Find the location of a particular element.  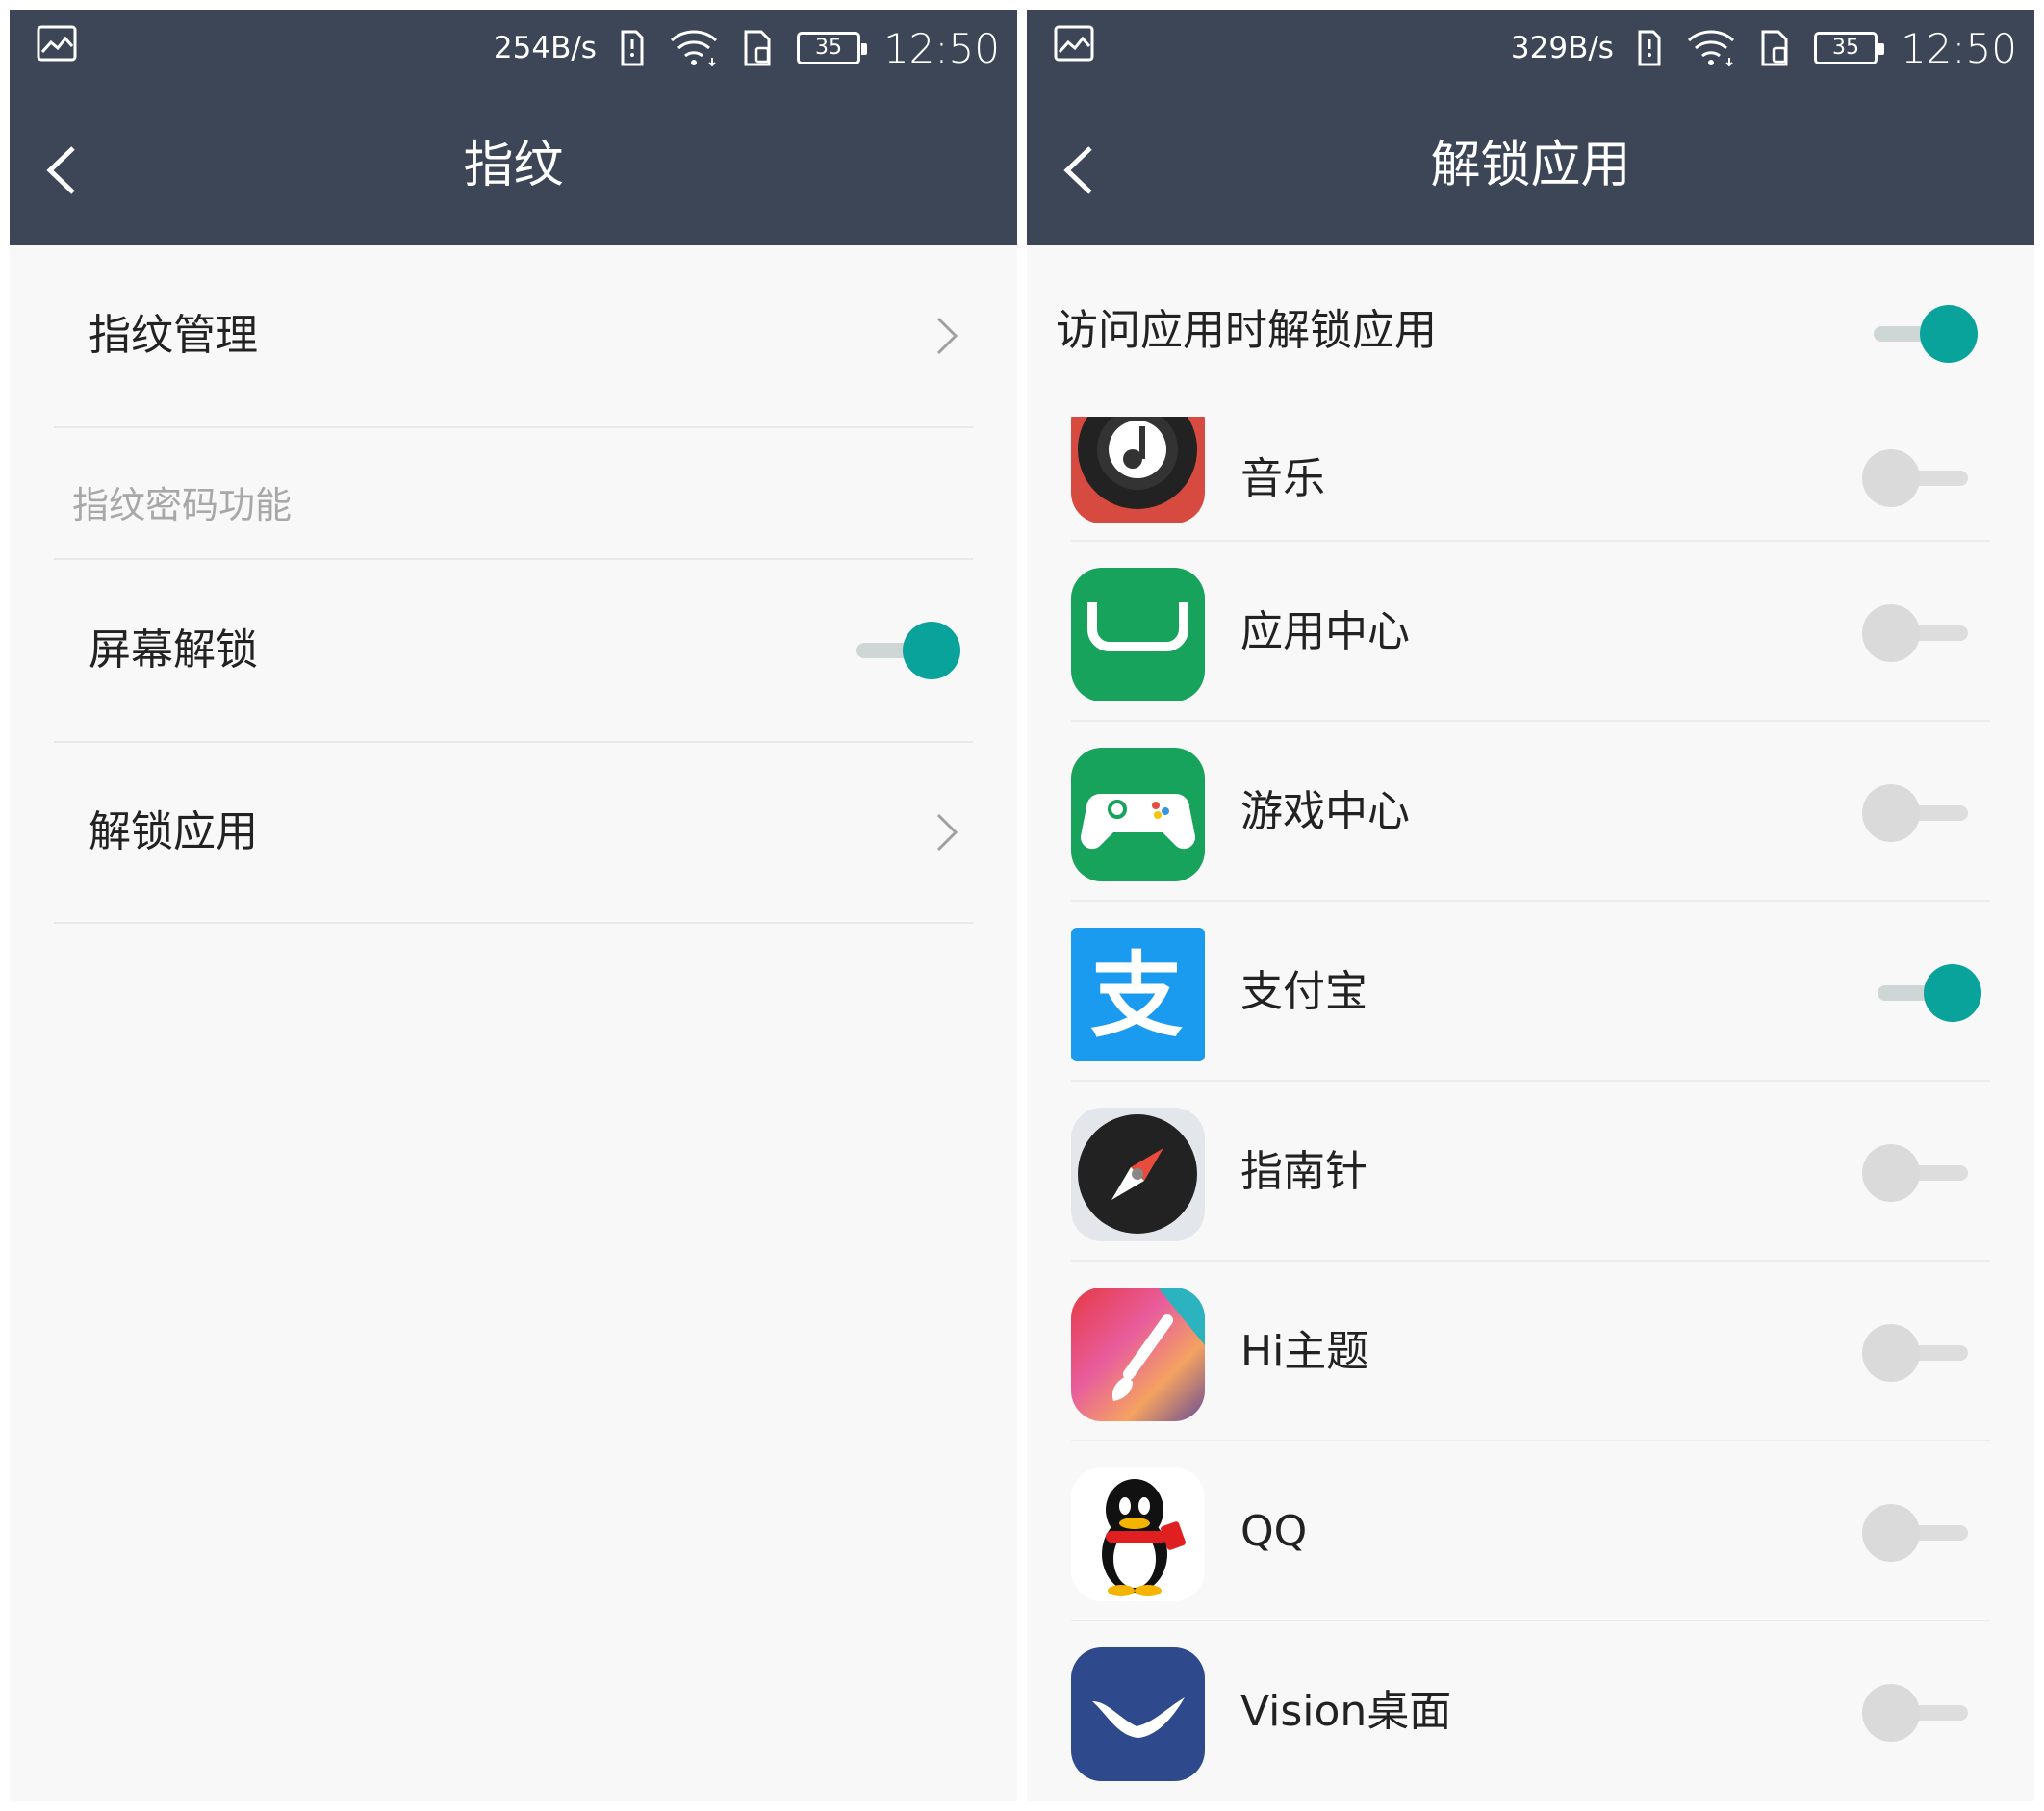

app-row-app-center: 应用中心 is located at coordinates (1531, 632).